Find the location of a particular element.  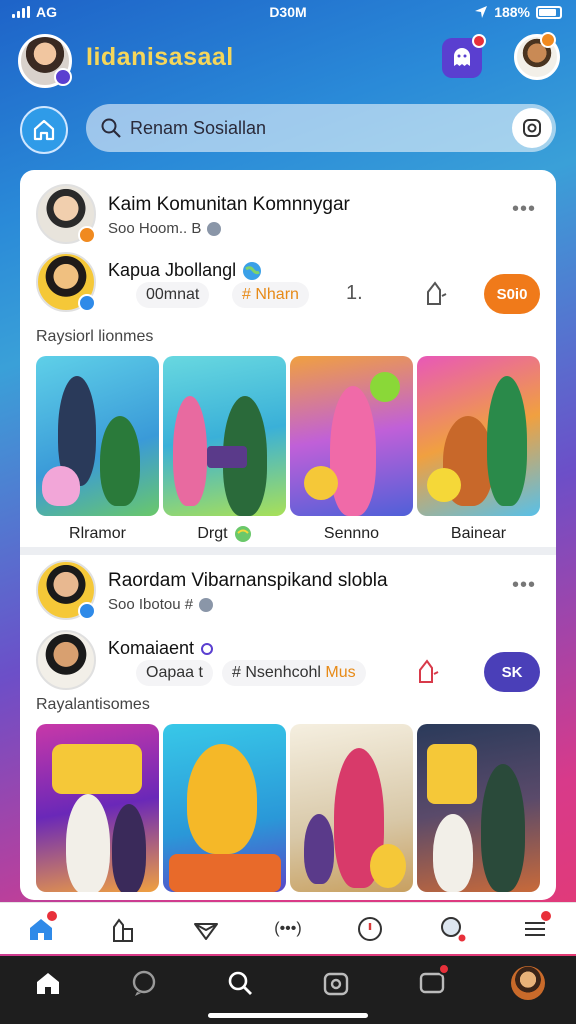

section-label: Raysiorl lionmes is located at coordinates (95, 336).